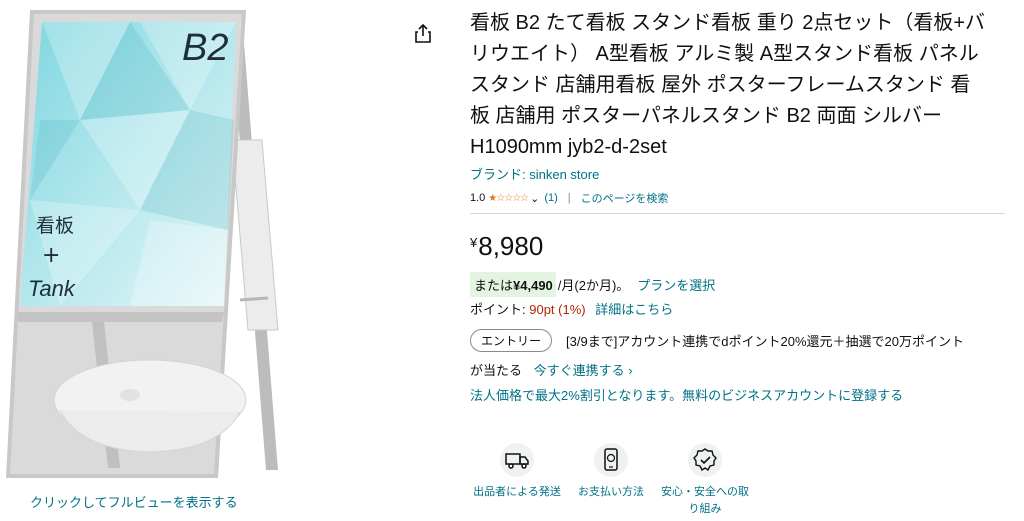 The height and width of the screenshot is (521, 1024). Describe the element at coordinates (740, 198) in the screenshot. I see `rating-row: 1.0 ★☆☆☆☆ ⌄ (1) | このページを検索` at that location.